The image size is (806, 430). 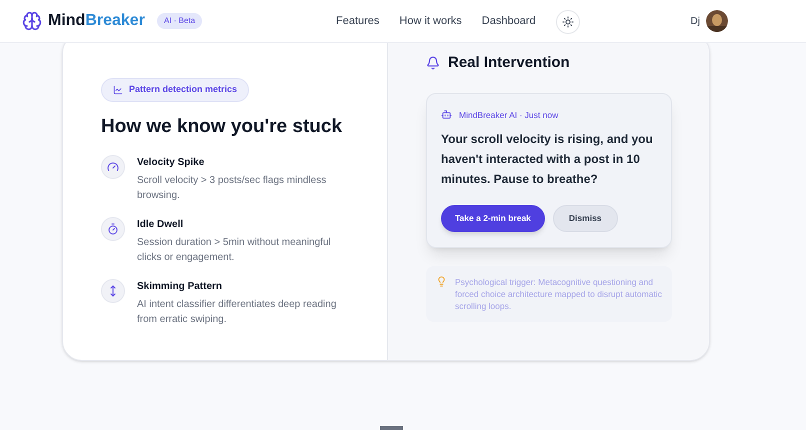 What do you see at coordinates (441, 282) in the screenshot?
I see `lightbulb-icon` at bounding box center [441, 282].